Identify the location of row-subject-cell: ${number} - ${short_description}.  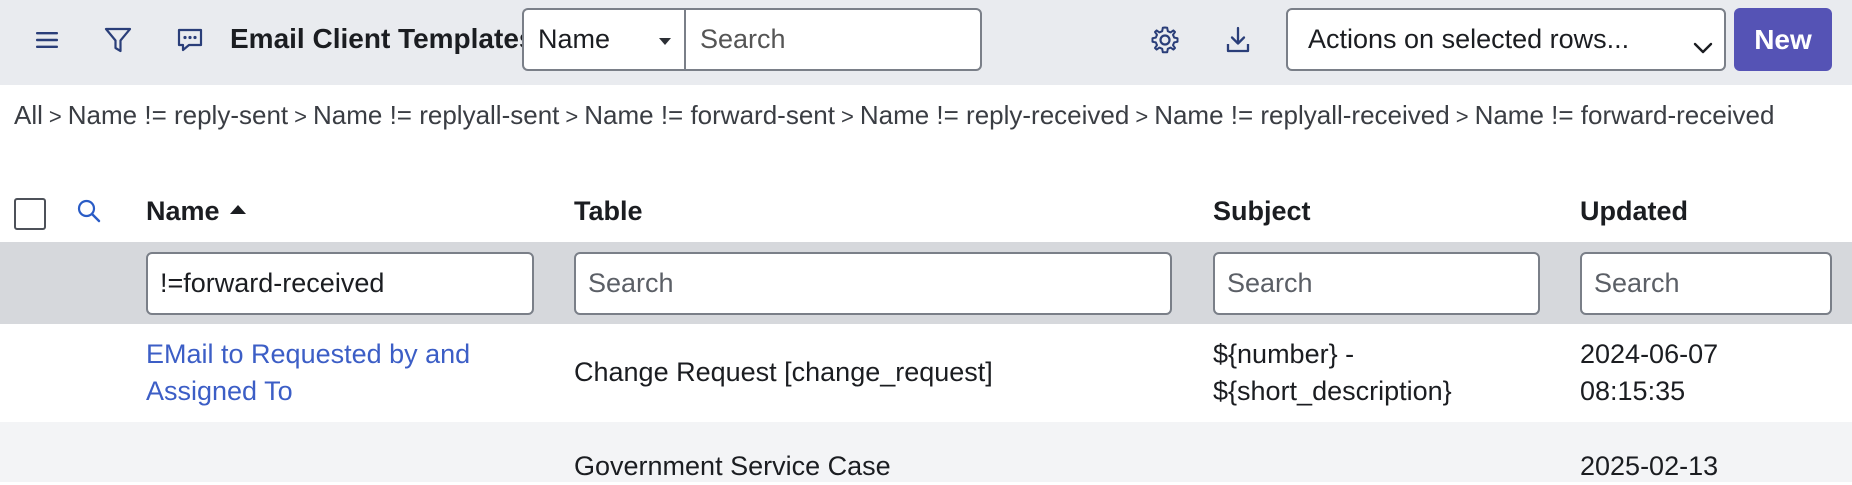
(1332, 373).